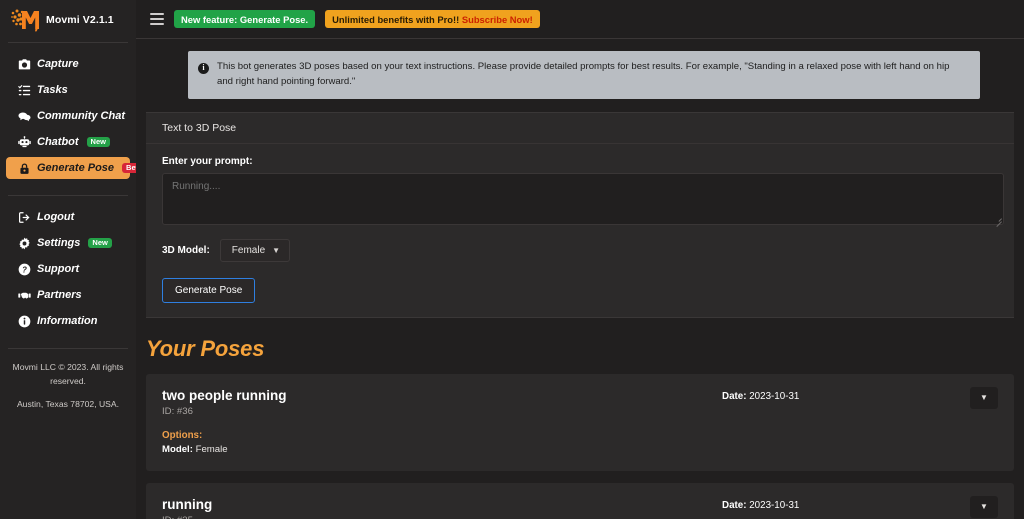  What do you see at coordinates (25, 20) in the screenshot?
I see `movmi-m-logo-icon` at bounding box center [25, 20].